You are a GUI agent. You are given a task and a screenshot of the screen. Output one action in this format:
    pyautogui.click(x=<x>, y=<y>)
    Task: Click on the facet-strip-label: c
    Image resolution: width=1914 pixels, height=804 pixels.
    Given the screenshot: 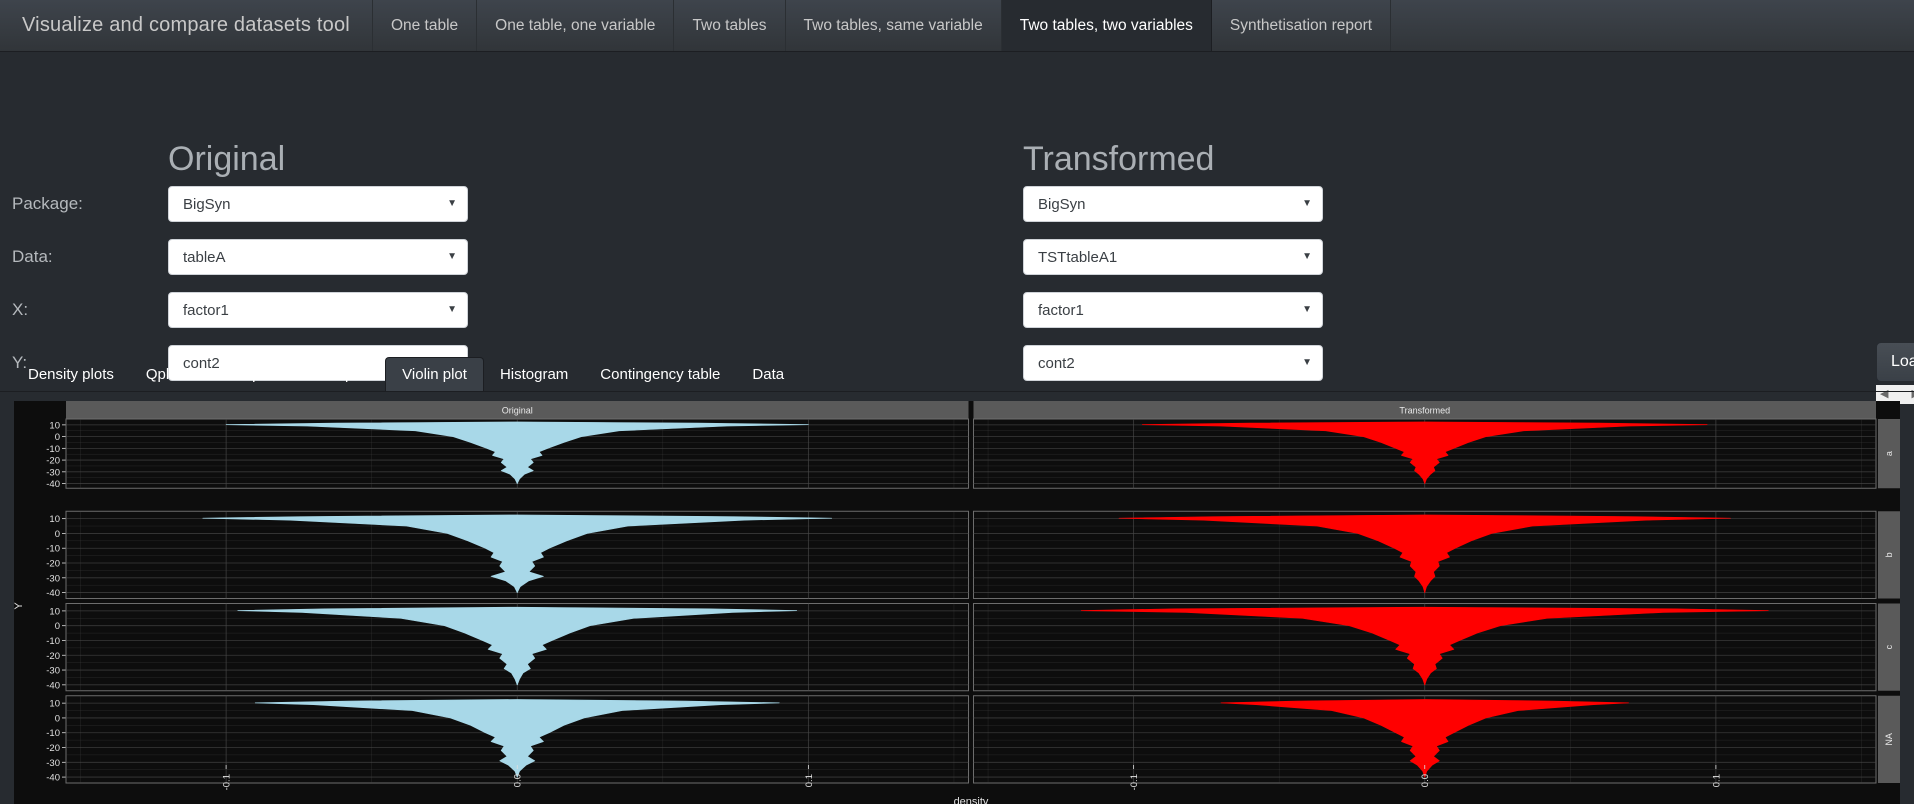 What is the action you would take?
    pyautogui.click(x=1889, y=646)
    